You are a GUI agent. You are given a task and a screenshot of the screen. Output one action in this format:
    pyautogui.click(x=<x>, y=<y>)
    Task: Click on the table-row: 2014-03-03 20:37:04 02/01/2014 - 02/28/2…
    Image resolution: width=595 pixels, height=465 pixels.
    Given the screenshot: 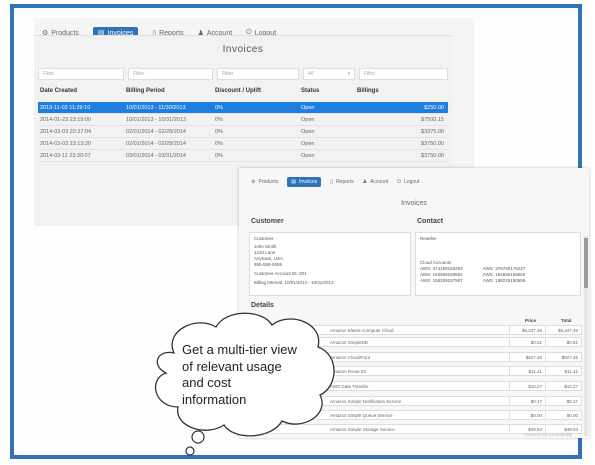 What is the action you would take?
    pyautogui.click(x=243, y=132)
    